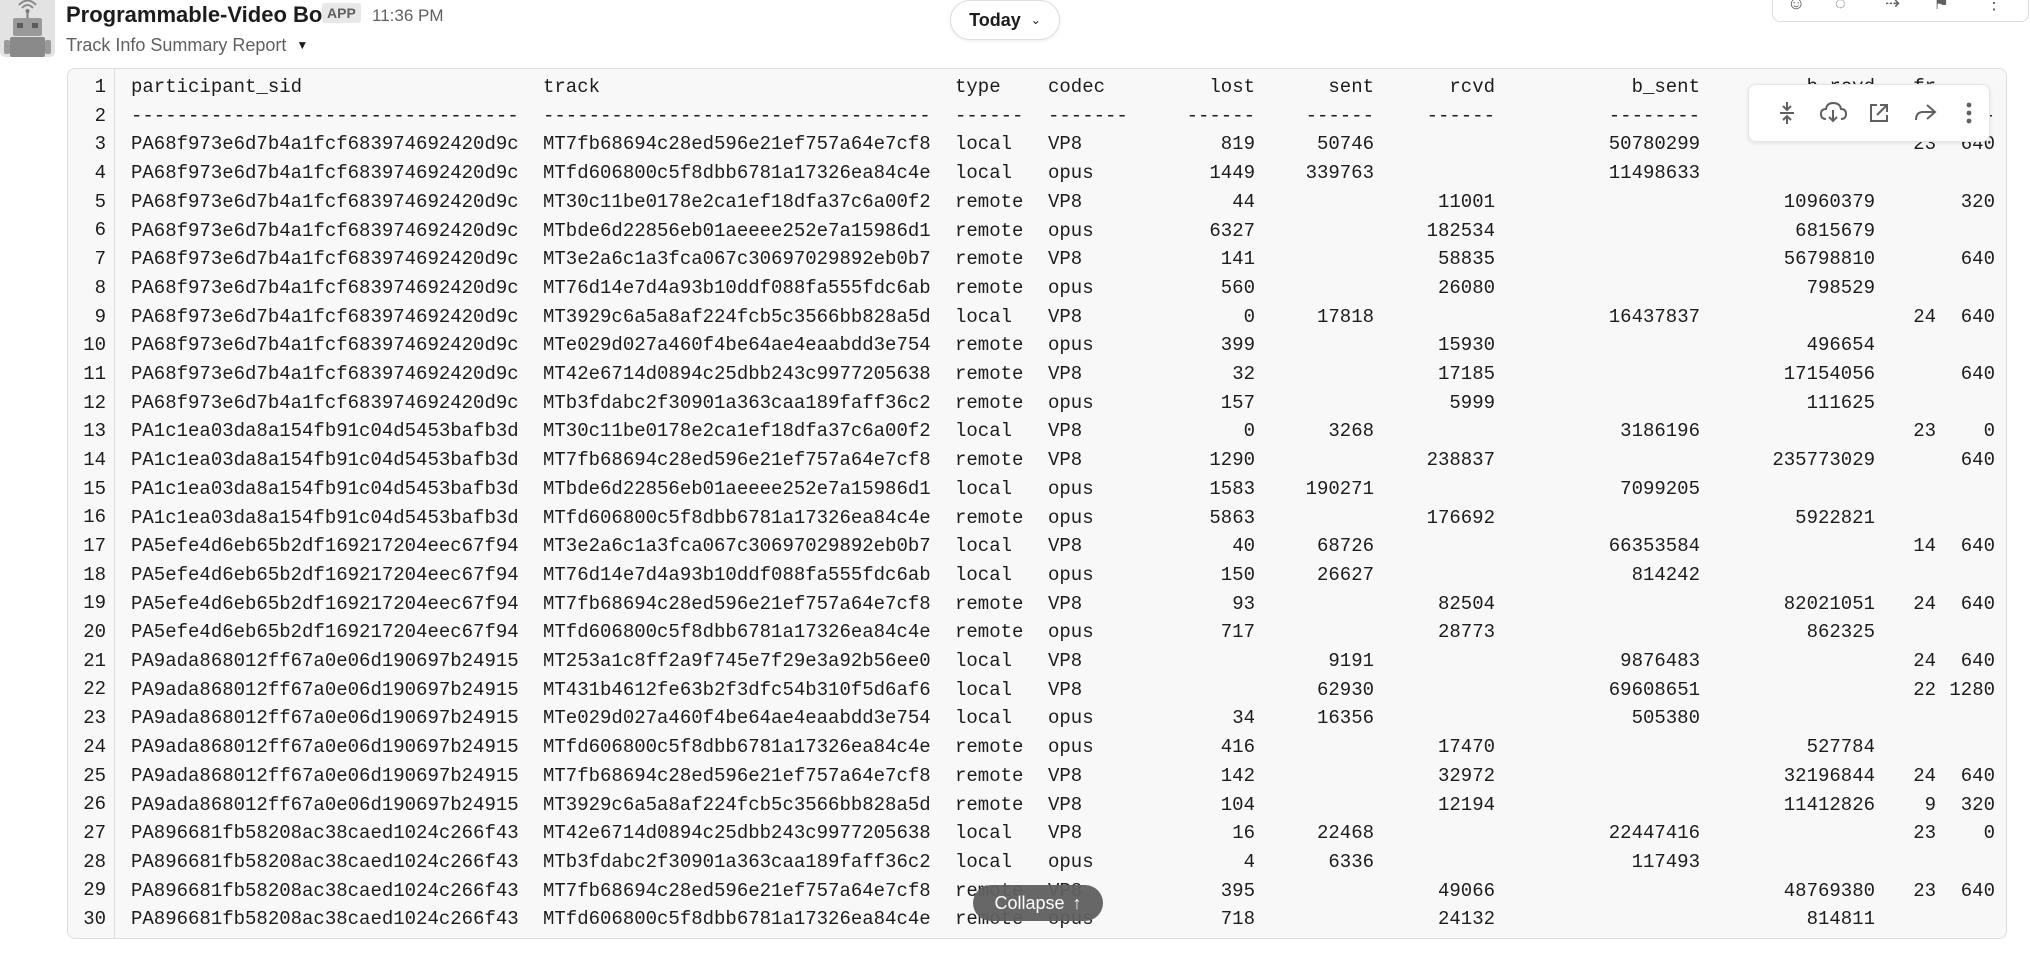 The image size is (2030, 954). I want to click on cell-b-rcvd: 56798810, so click(1829, 259).